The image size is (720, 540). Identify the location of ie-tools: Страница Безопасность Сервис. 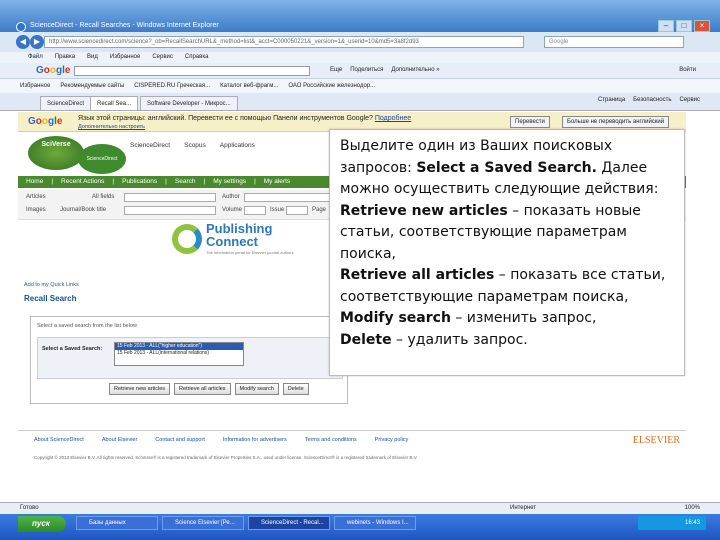
(649, 100).